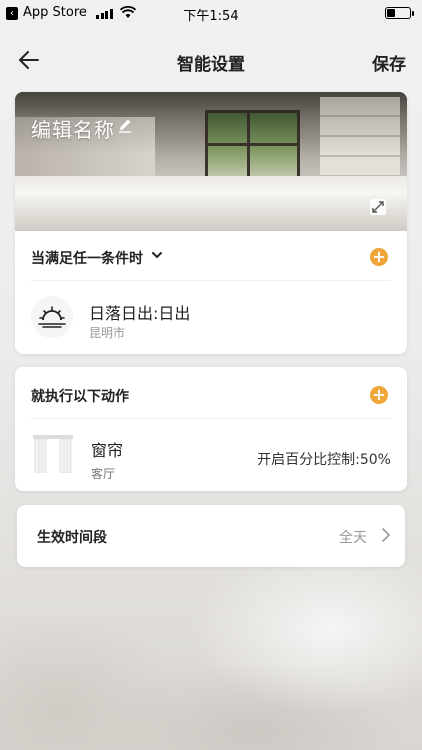 This screenshot has width=422, height=750. I want to click on battery-icon, so click(399, 13).